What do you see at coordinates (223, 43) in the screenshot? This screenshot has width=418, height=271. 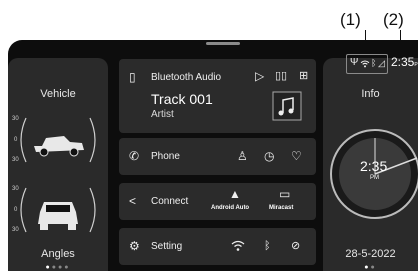 I see `pull-down-handle` at bounding box center [223, 43].